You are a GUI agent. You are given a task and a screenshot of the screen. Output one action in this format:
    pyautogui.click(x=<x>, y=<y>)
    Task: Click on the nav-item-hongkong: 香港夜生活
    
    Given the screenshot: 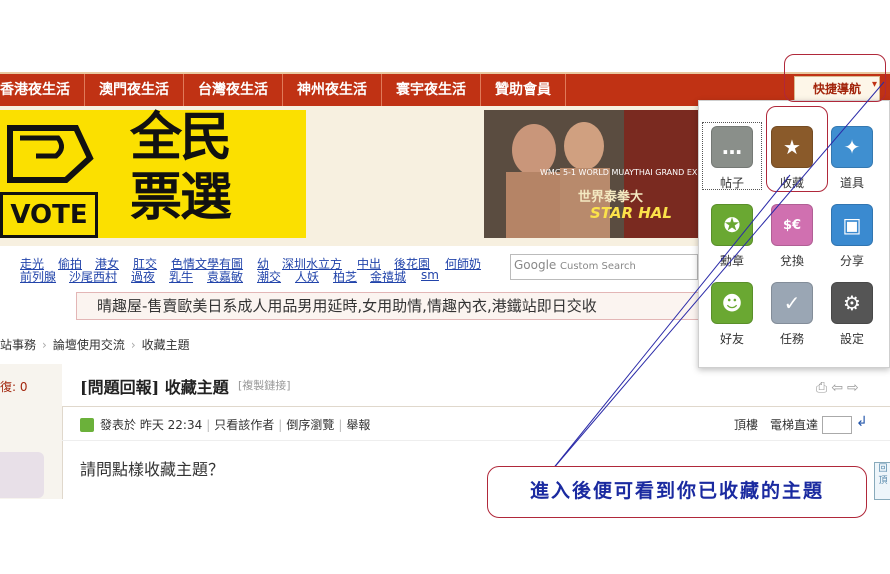 What is the action you would take?
    pyautogui.click(x=42, y=90)
    